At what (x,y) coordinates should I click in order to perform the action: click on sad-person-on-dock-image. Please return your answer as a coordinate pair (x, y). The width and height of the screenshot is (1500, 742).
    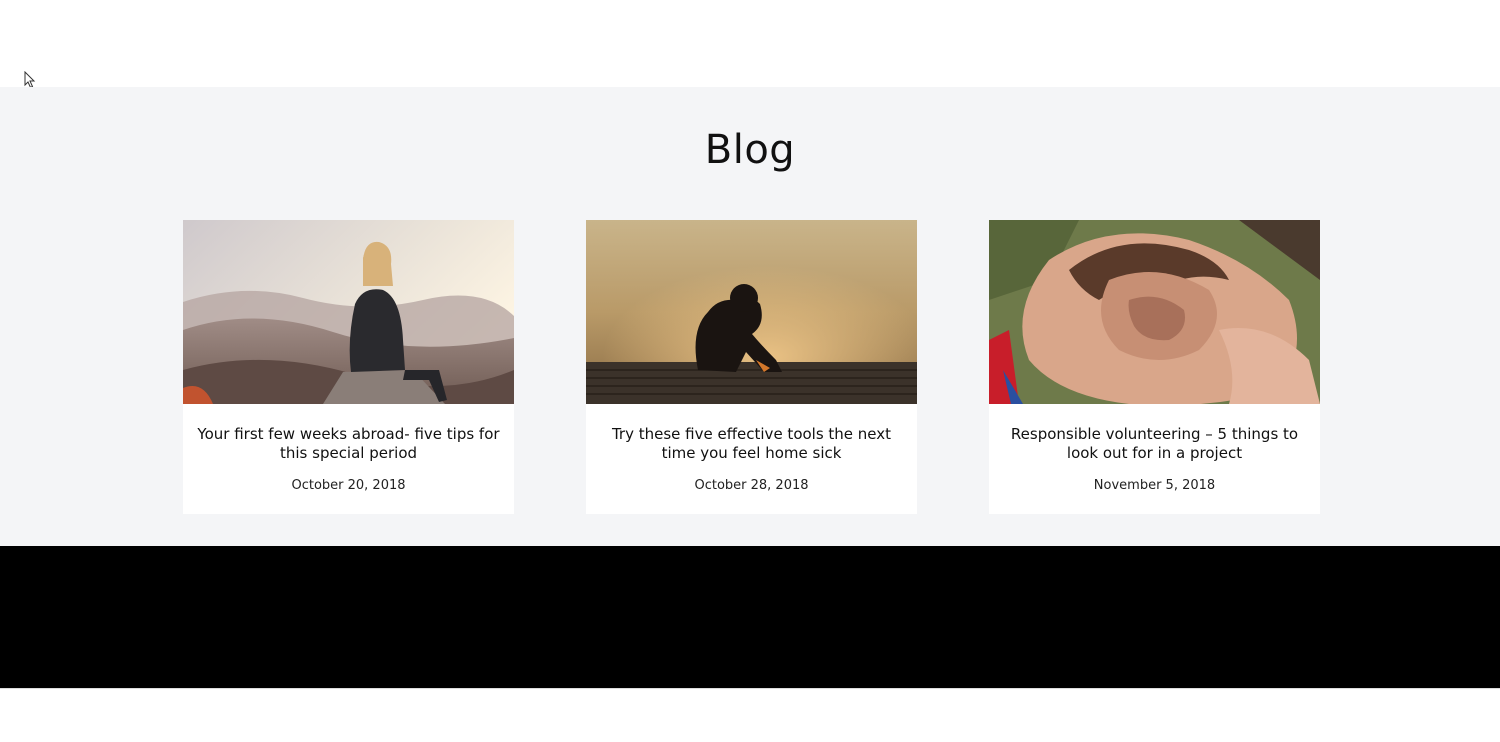
    Looking at the image, I should click on (751, 312).